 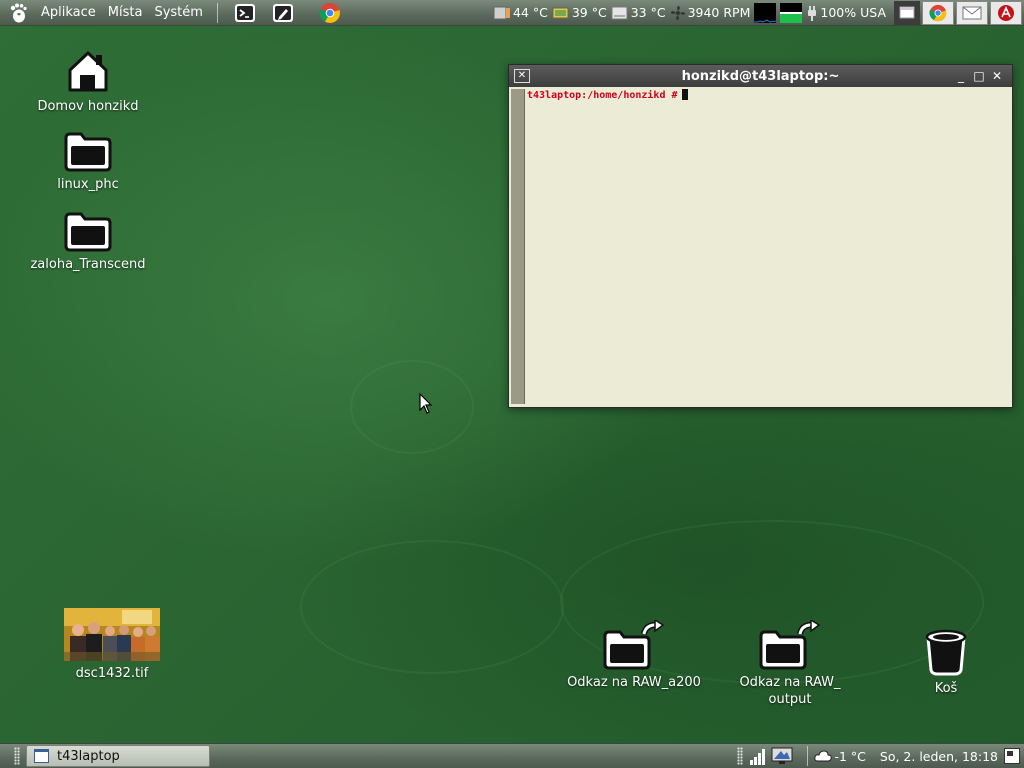 I want to click on text-cursor, so click(x=684, y=94).